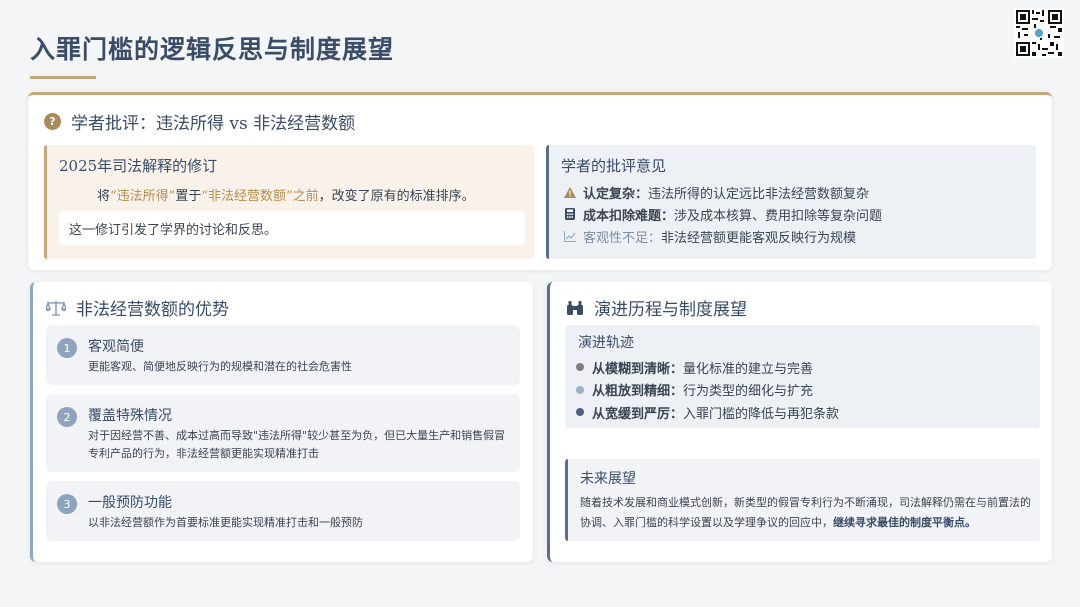 The image size is (1080, 607). Describe the element at coordinates (721, 214) in the screenshot. I see `critique-item: 成本扣除难题： 涉及成本核算、费用扣除等复杂问题` at that location.